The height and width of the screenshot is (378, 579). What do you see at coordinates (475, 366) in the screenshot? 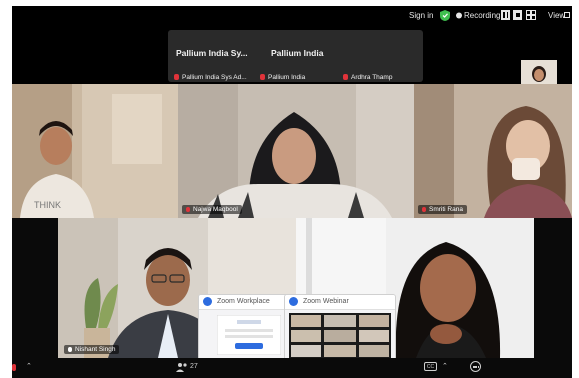
I see `more-icon` at bounding box center [475, 366].